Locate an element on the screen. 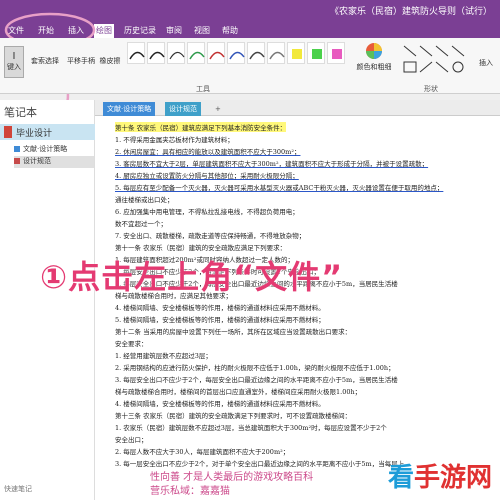 The width and height of the screenshot is (500, 500). watermark-line-1: 性向善 才是人类最后的游戏攻略百科 is located at coordinates (232, 477).